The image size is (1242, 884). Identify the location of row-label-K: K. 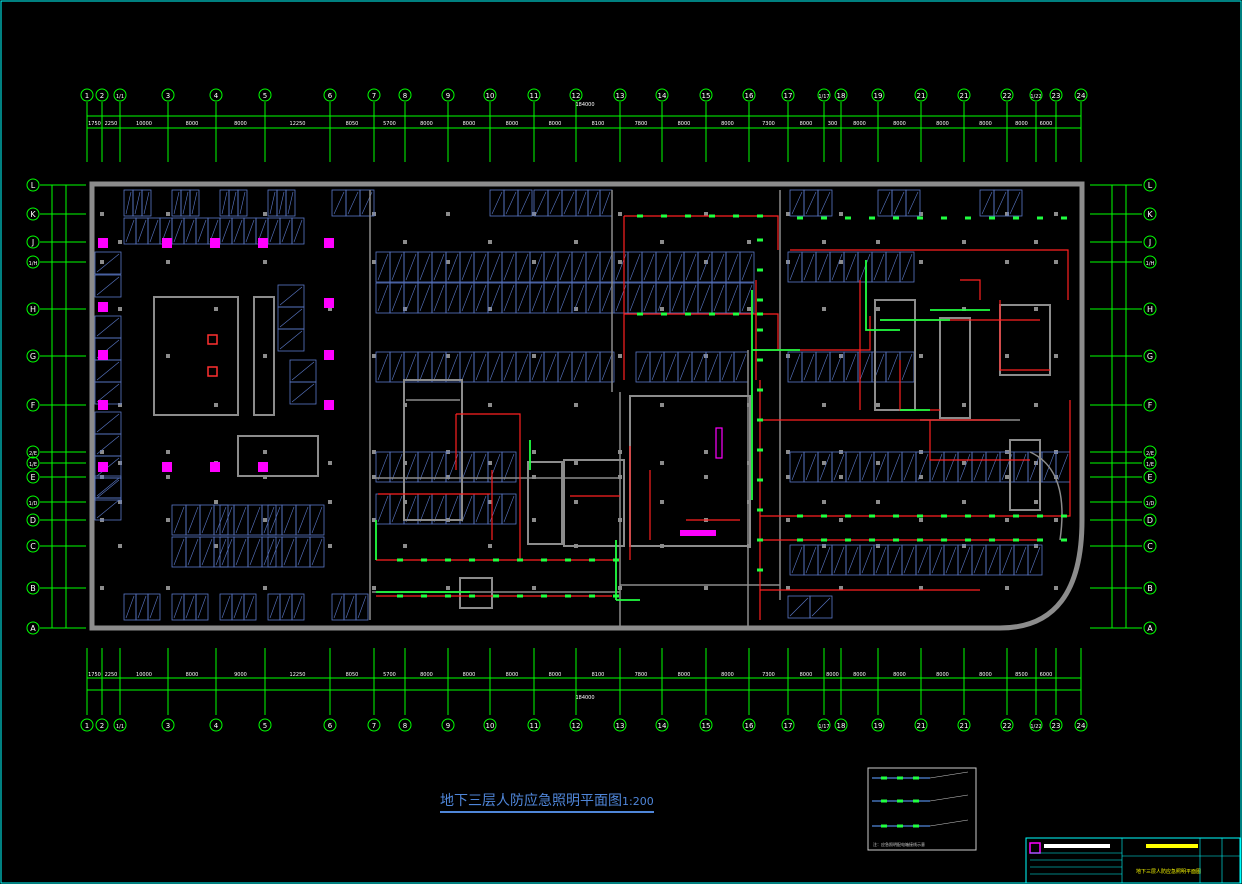
(1150, 214).